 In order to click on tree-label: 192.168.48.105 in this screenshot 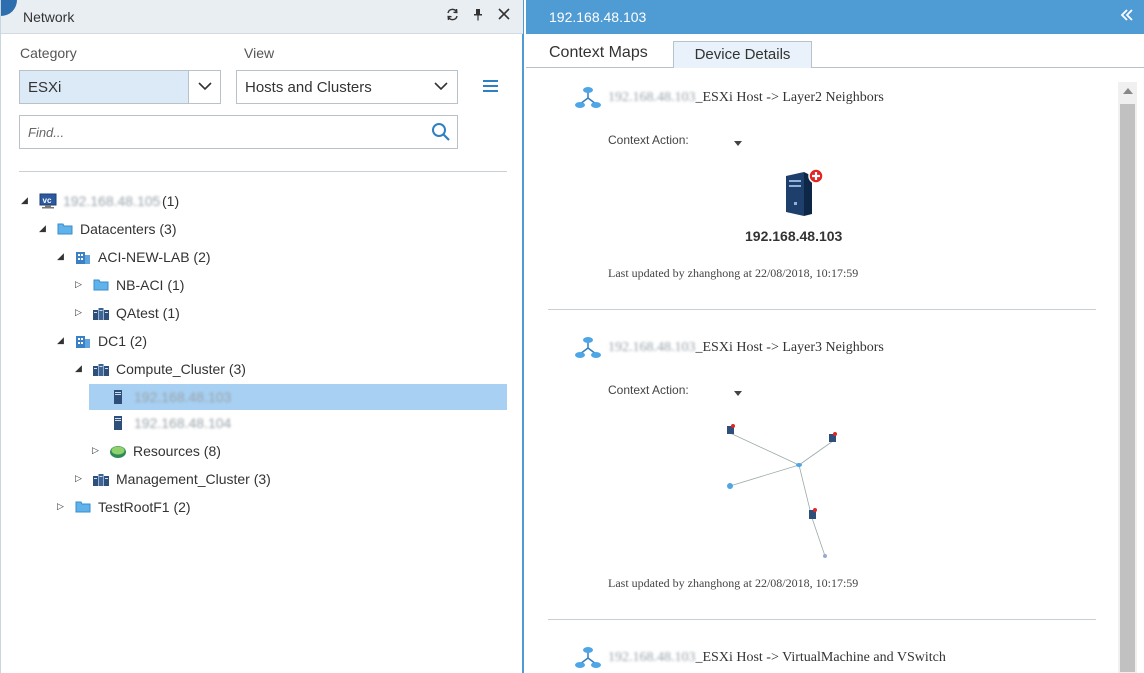, I will do `click(112, 201)`.